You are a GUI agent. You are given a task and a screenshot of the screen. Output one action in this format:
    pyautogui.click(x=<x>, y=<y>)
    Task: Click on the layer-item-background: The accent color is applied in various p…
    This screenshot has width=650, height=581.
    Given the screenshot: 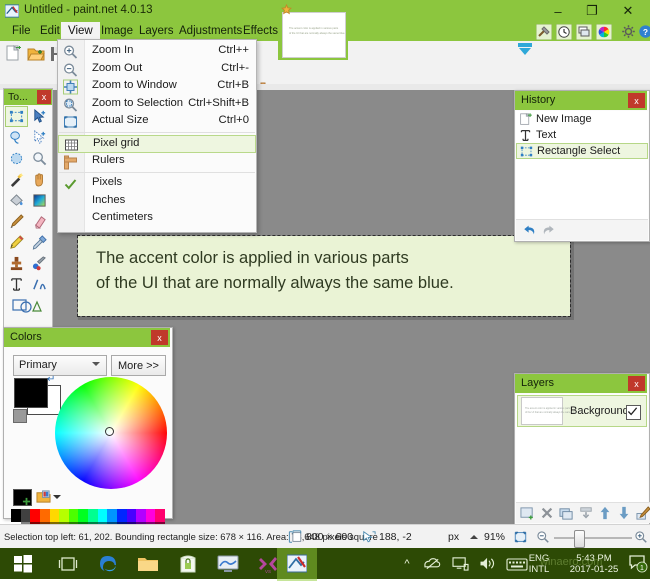 What is the action you would take?
    pyautogui.click(x=582, y=411)
    